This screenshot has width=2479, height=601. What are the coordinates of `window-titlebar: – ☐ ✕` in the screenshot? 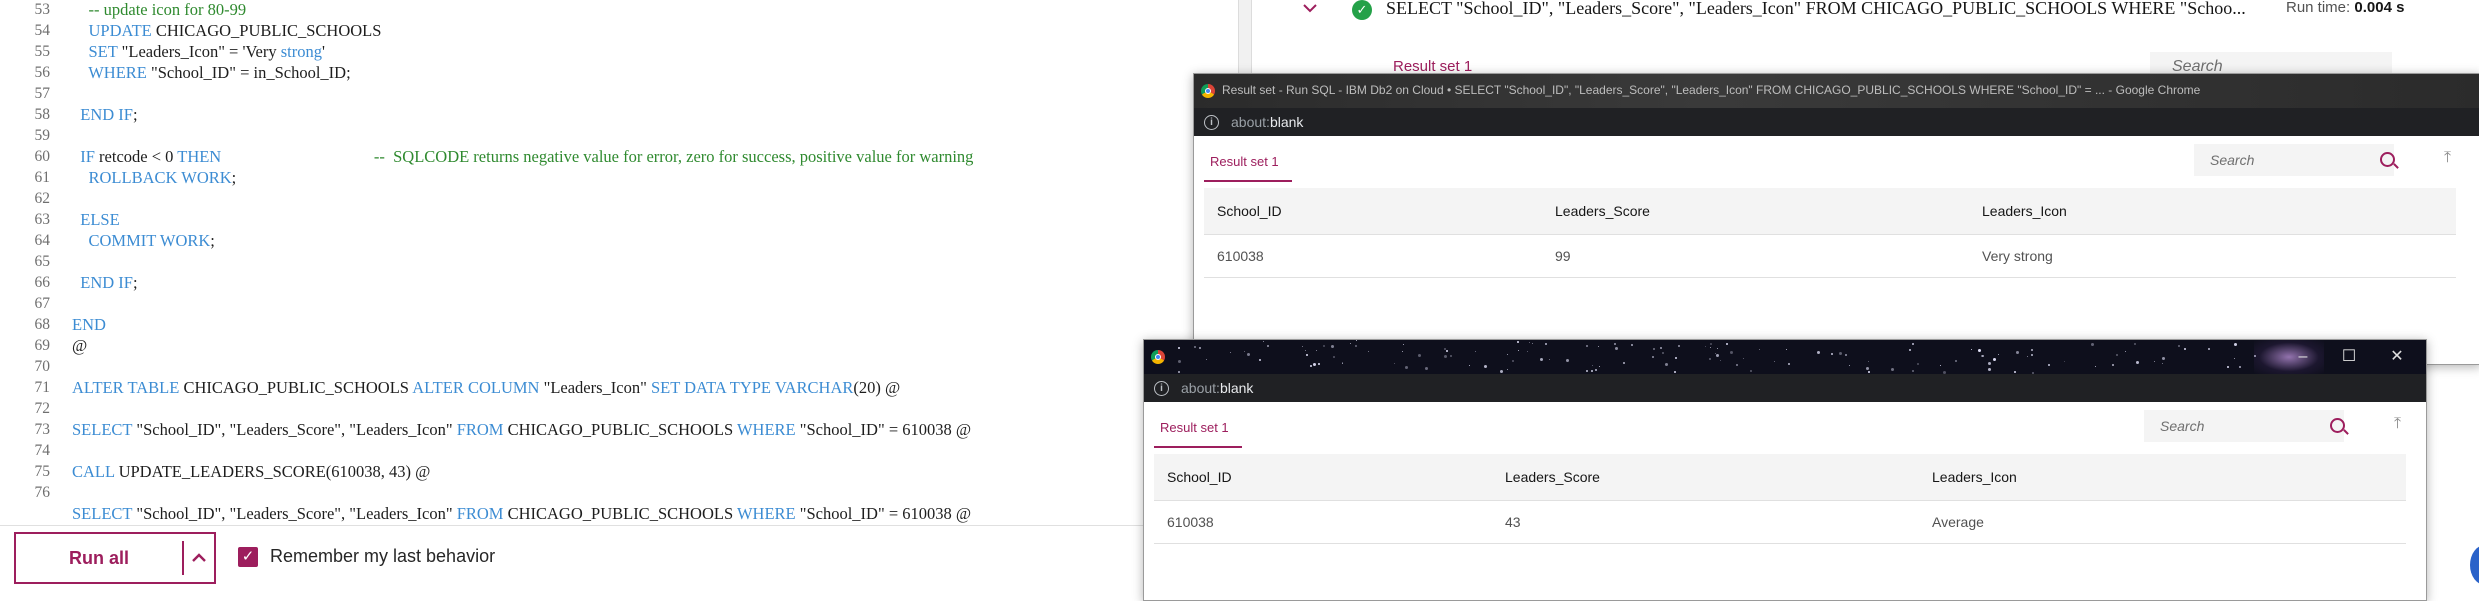 It's located at (1785, 357).